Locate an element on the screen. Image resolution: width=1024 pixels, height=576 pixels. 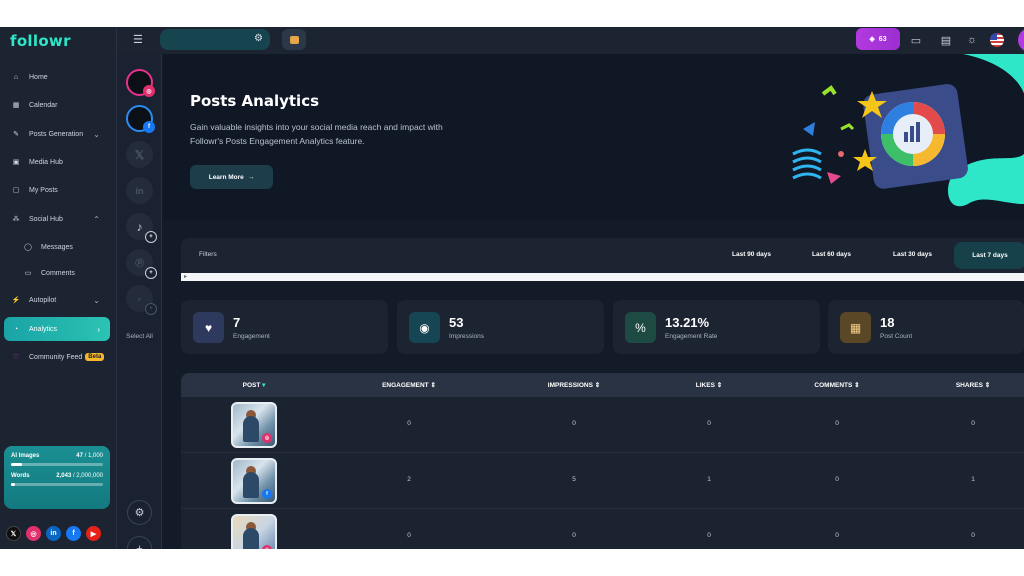
chevron-up-icon: ⌃ is located at coordinates (96, 219).